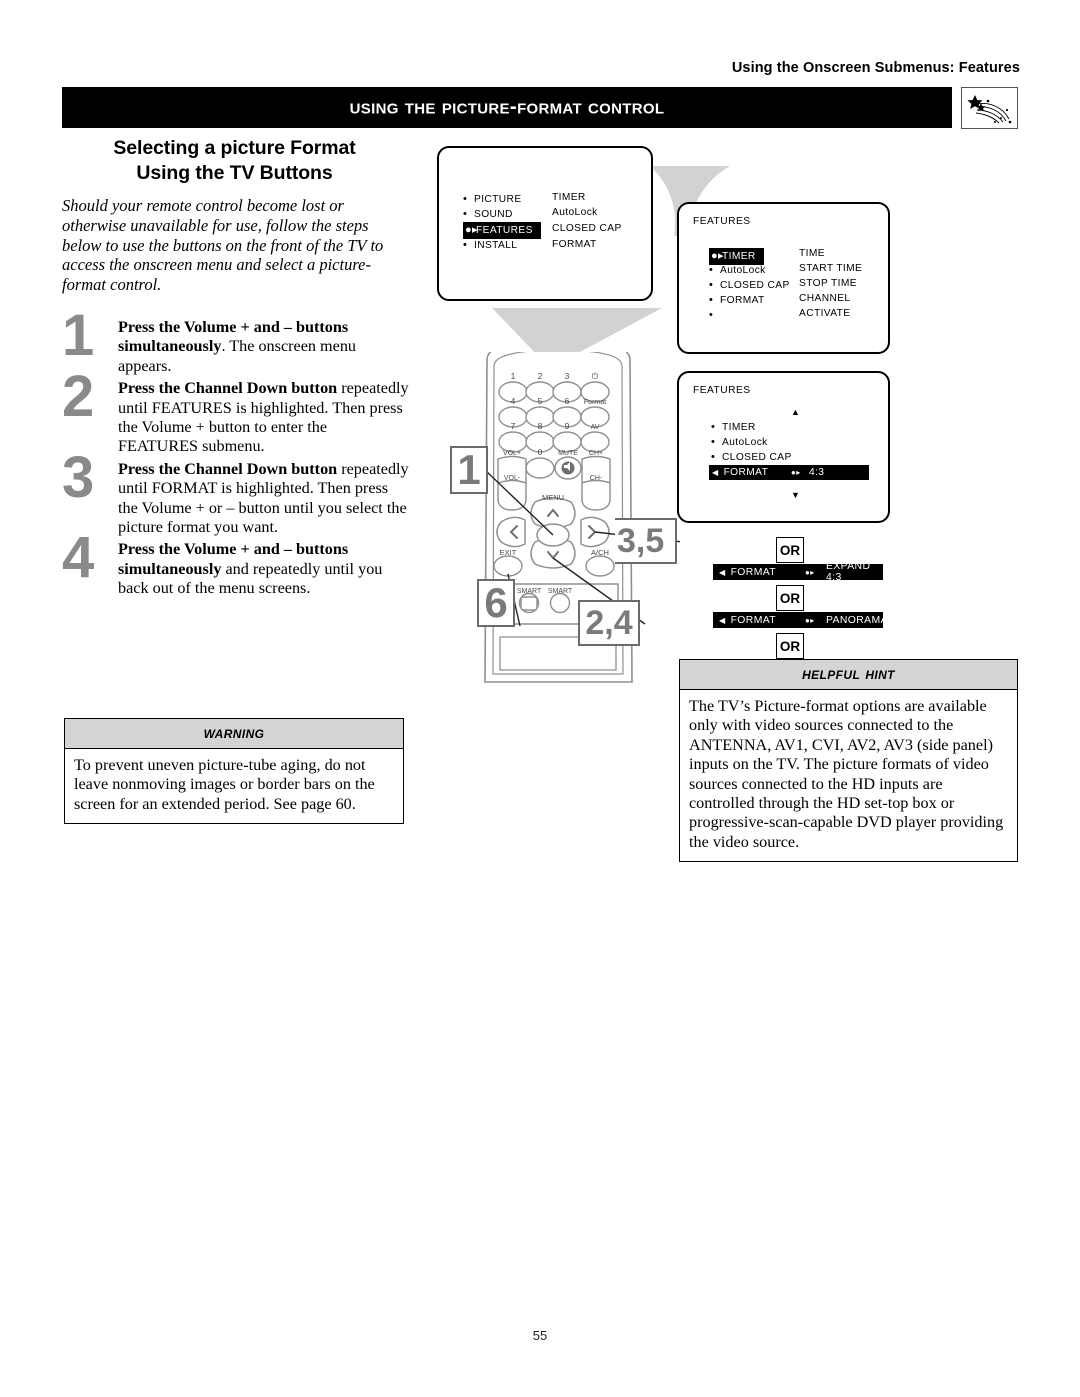 This screenshot has width=1080, height=1397. I want to click on features-value-activate: ACTIVATE, so click(825, 313).